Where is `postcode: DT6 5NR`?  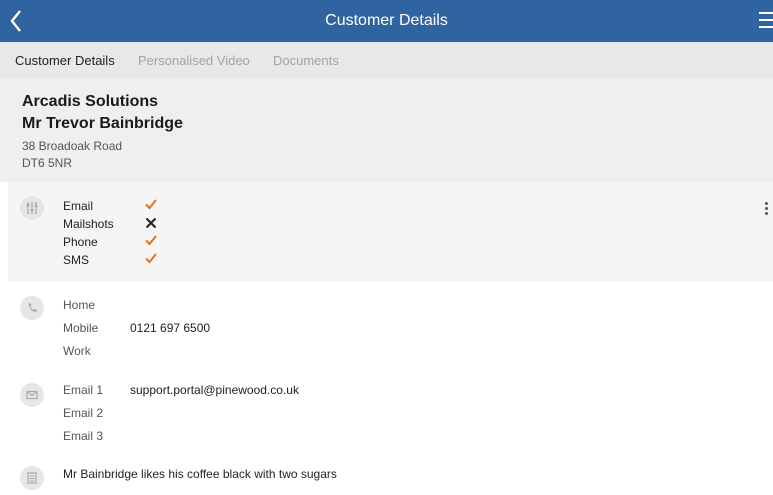
postcode: DT6 5NR is located at coordinates (47, 163).